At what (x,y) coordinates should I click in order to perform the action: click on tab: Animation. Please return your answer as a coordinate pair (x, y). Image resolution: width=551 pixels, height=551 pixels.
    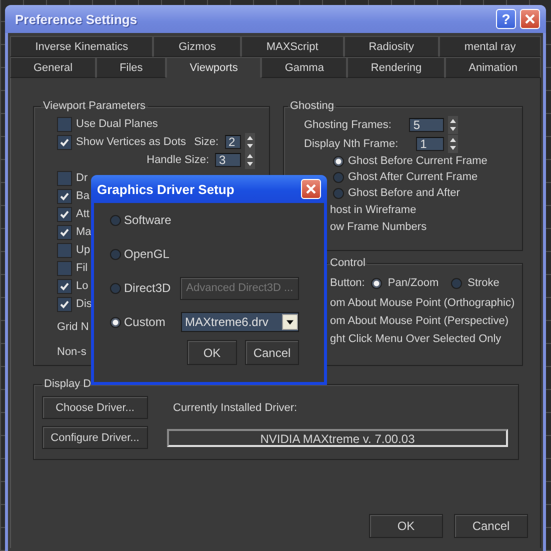
    Looking at the image, I should click on (493, 67).